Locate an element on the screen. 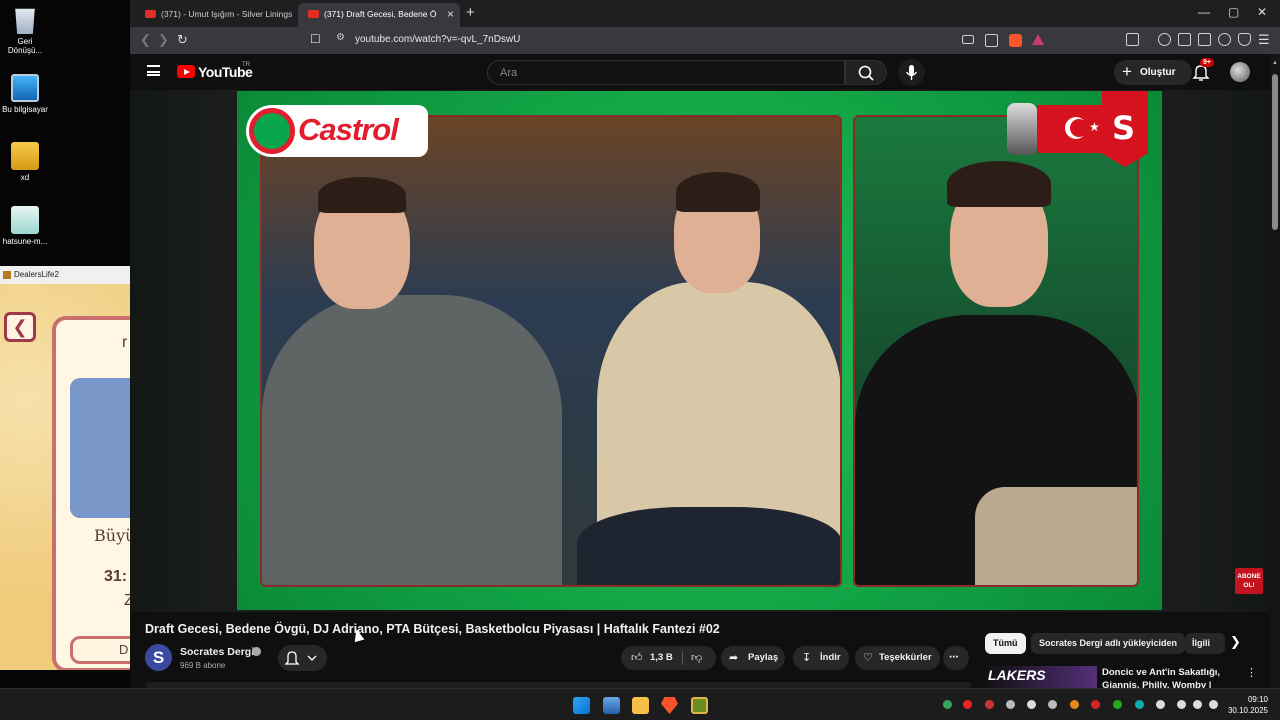 This screenshot has height=720, width=1280. brave-rewards-icon is located at coordinates (1038, 39).